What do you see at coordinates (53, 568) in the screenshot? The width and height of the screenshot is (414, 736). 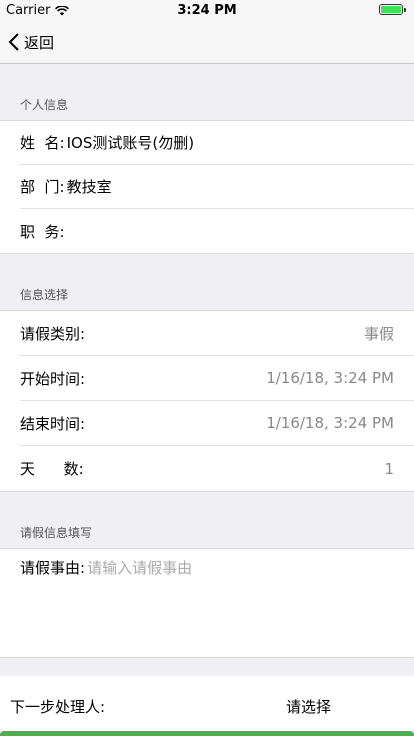 I see `leave-reason-label: 请假事由:` at bounding box center [53, 568].